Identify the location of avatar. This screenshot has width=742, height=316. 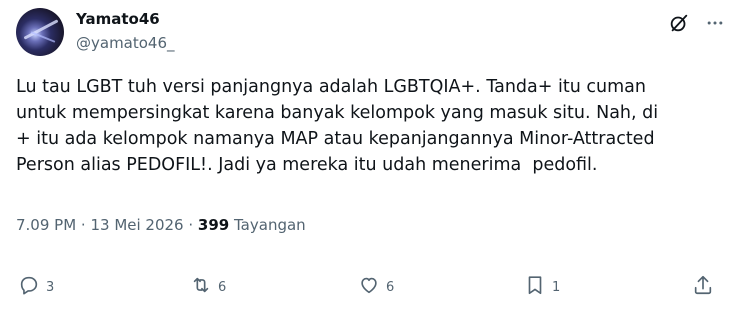
(40, 32).